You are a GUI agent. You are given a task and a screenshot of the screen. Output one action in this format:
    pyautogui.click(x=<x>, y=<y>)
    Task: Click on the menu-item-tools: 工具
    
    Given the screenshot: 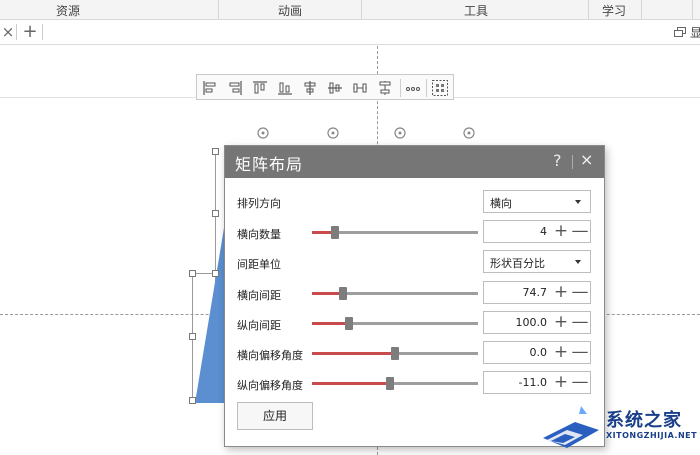 What is the action you would take?
    pyautogui.click(x=476, y=10)
    